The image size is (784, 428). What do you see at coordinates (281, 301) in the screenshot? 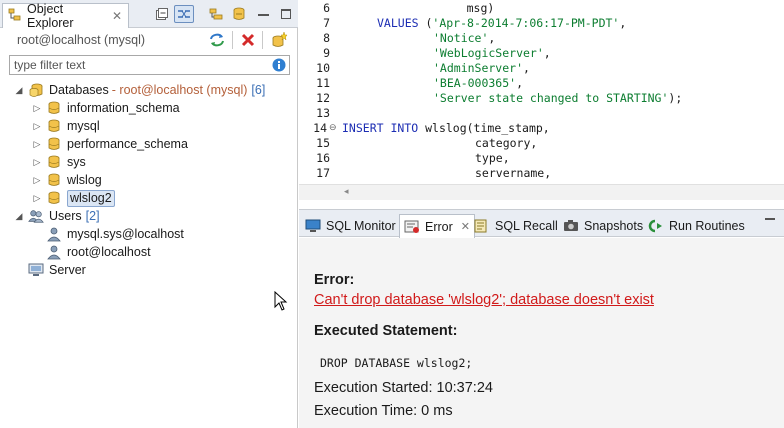
I see `mouse-cursor-icon` at bounding box center [281, 301].